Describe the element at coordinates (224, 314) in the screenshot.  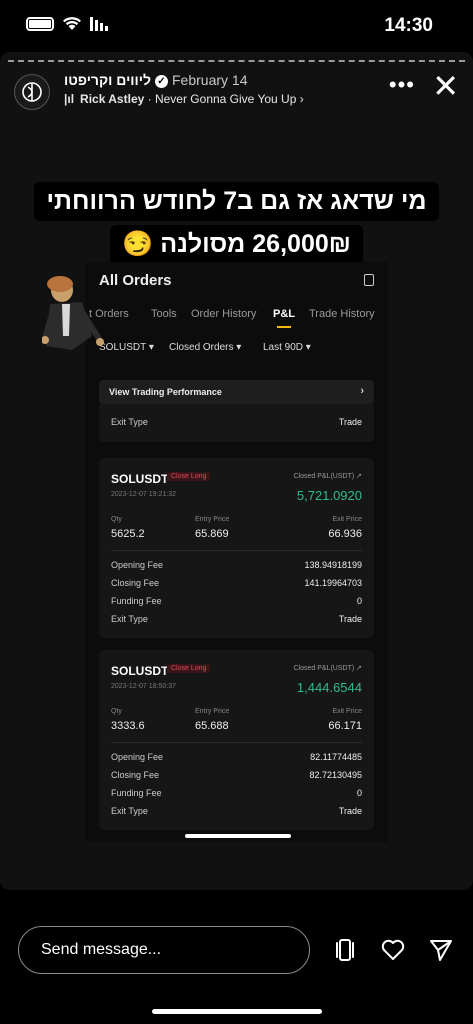
I see `tab-order-history: Order History` at that location.